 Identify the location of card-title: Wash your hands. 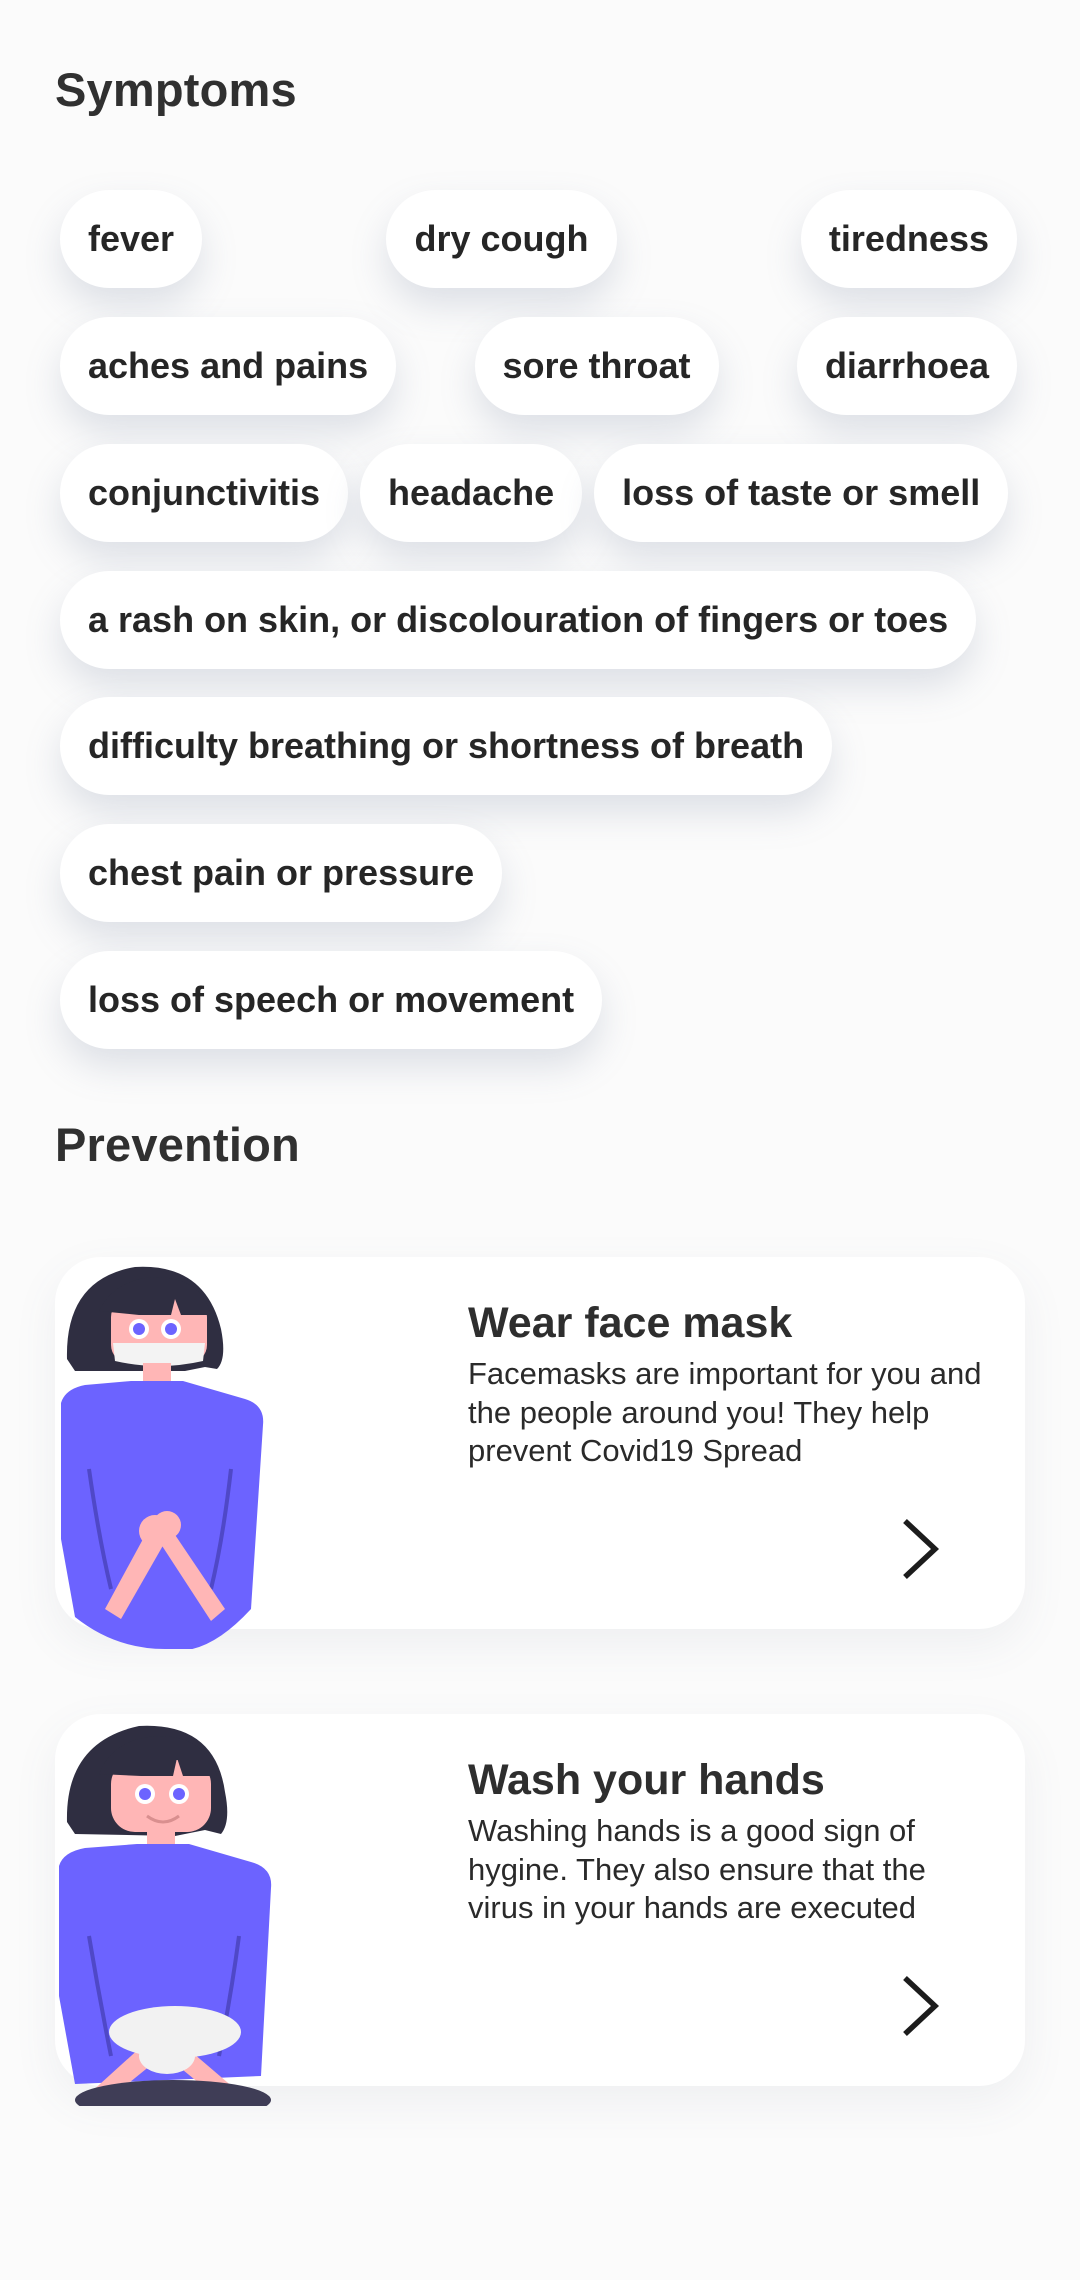
(646, 1780).